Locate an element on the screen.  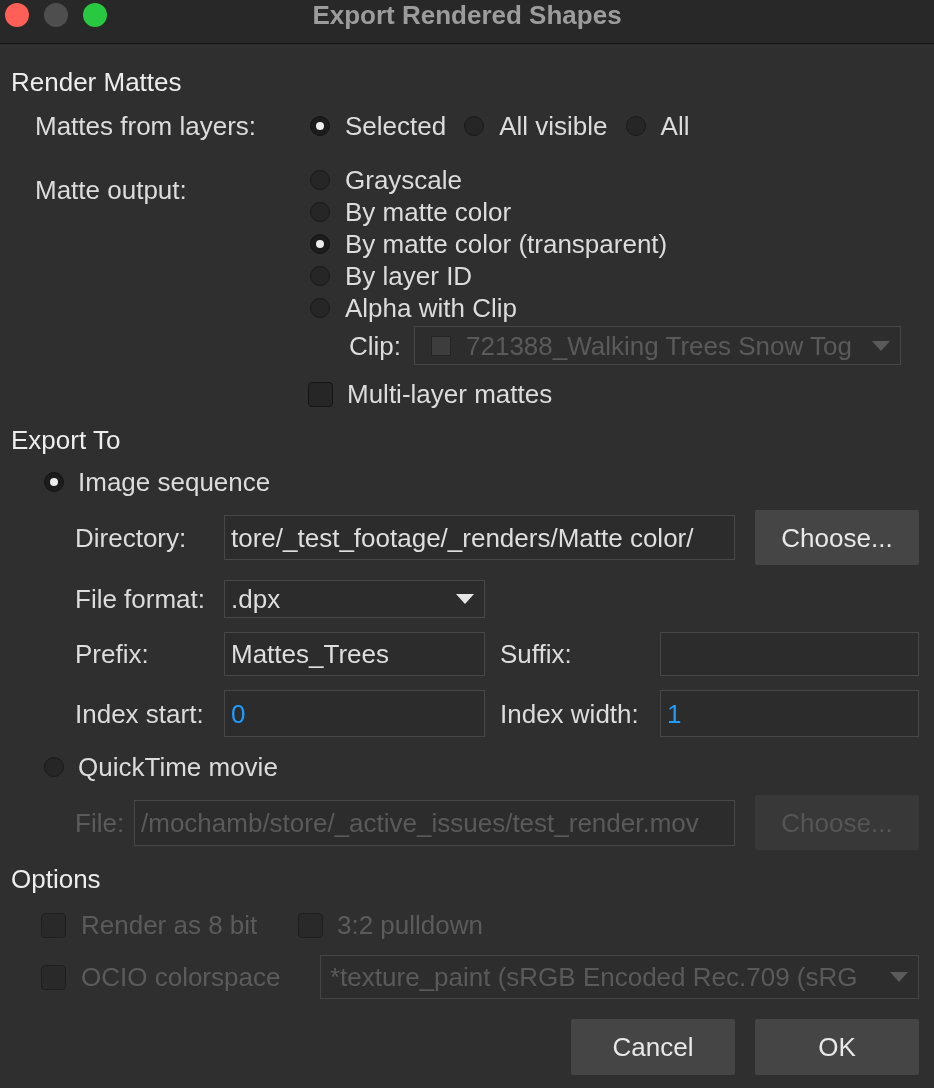
option-label: By matte color is located at coordinates (428, 212).